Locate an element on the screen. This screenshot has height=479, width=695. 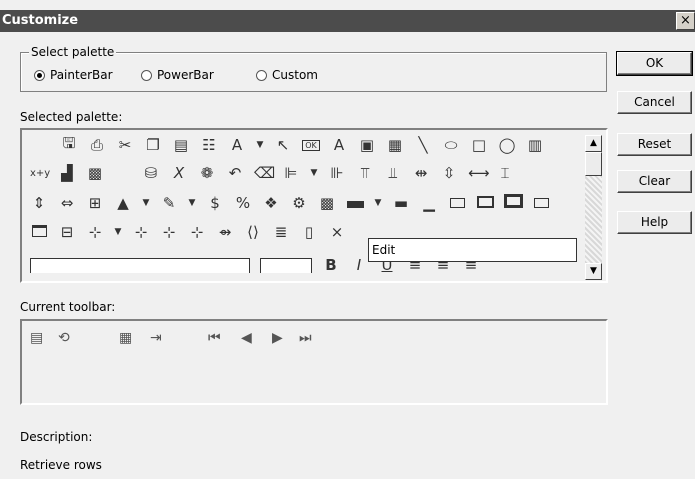
align-bottom-icon: ⫫ is located at coordinates (393, 173).